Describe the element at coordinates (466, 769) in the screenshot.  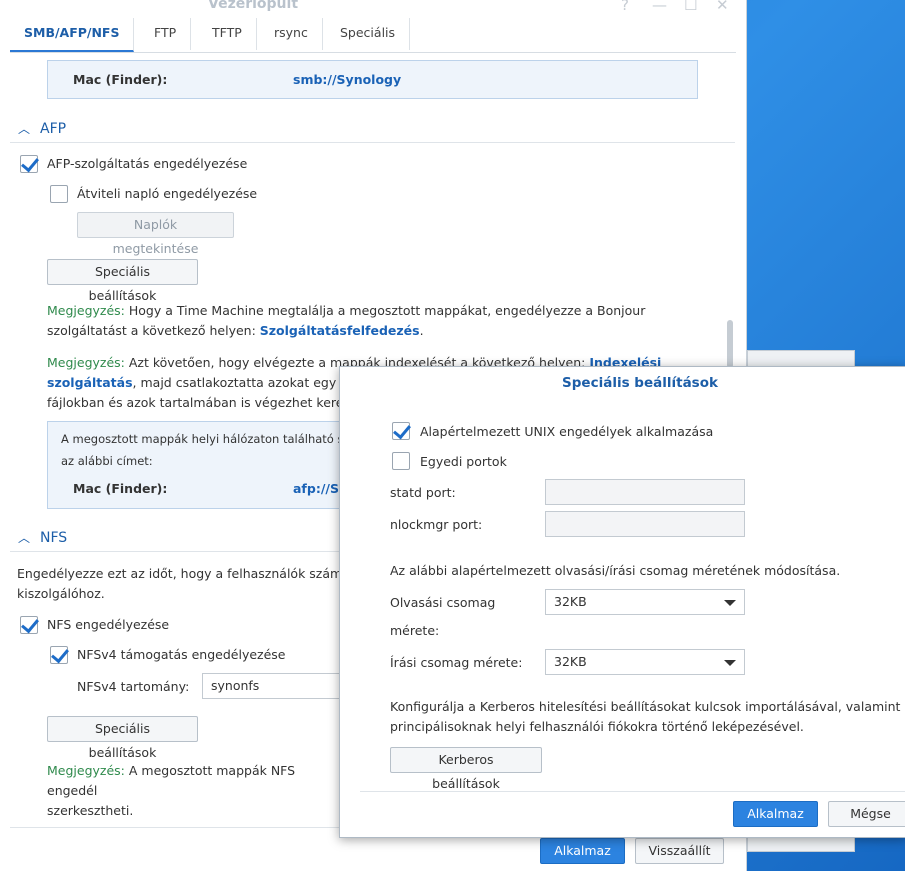
I see `kerberos-settings-button: Kerberos beállítások` at that location.